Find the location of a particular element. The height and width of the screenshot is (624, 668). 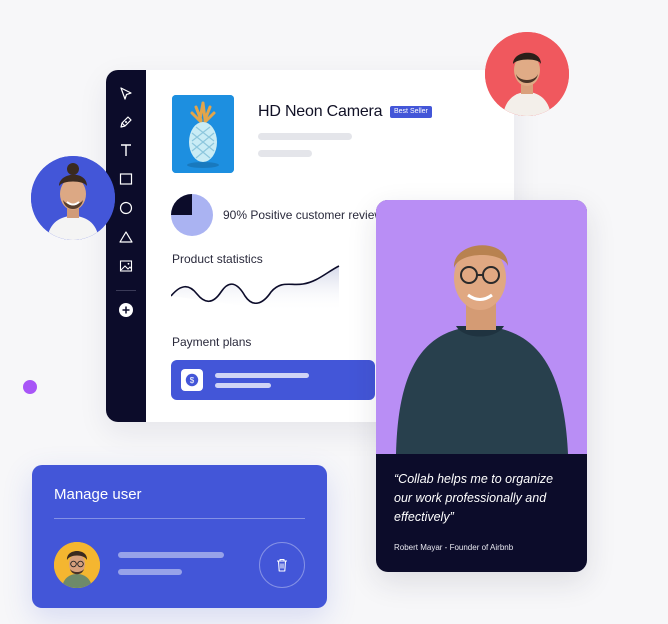

pen-icon is located at coordinates (126, 122).